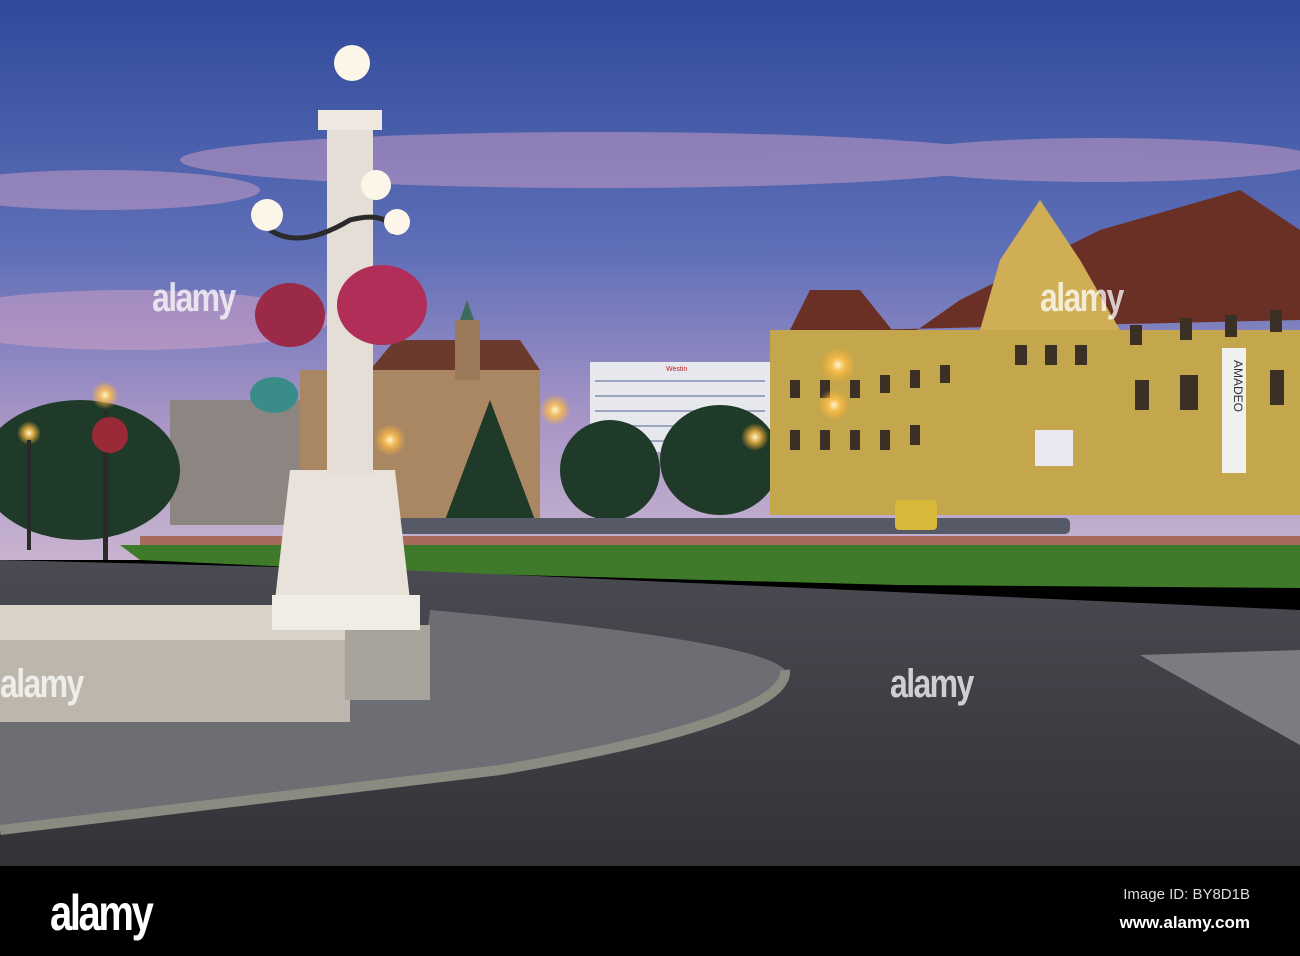  I want to click on hotel-sign: Westin, so click(676, 369).